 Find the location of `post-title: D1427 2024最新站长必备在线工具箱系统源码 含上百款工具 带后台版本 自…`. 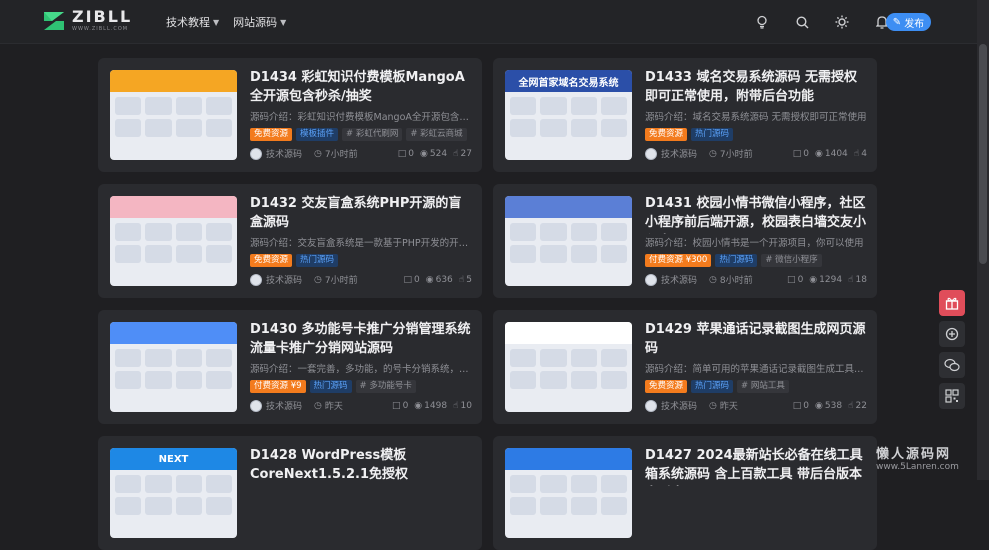

post-title: D1427 2024最新站长必备在线工具箱系统源码 含上百款工具 带后台版本 自… is located at coordinates (756, 466).